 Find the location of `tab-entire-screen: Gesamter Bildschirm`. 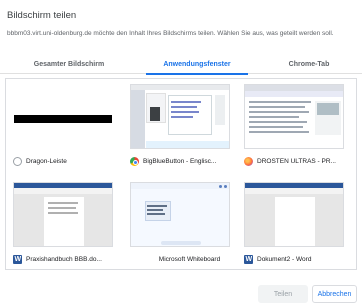

tab-entire-screen: Gesamter Bildschirm is located at coordinates (69, 66).